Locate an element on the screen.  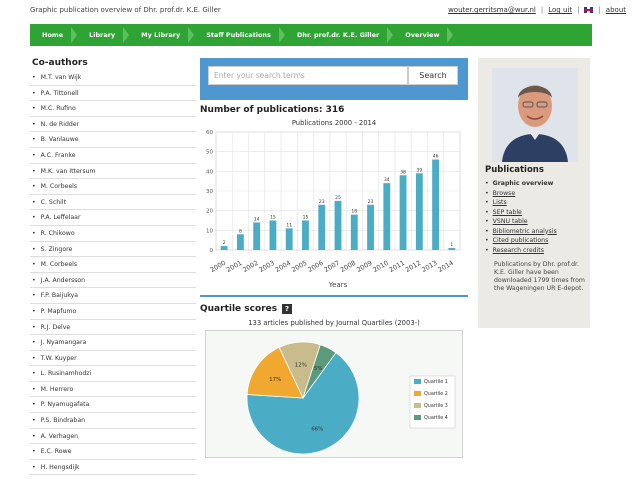
nav-home: Home is located at coordinates (54, 35).